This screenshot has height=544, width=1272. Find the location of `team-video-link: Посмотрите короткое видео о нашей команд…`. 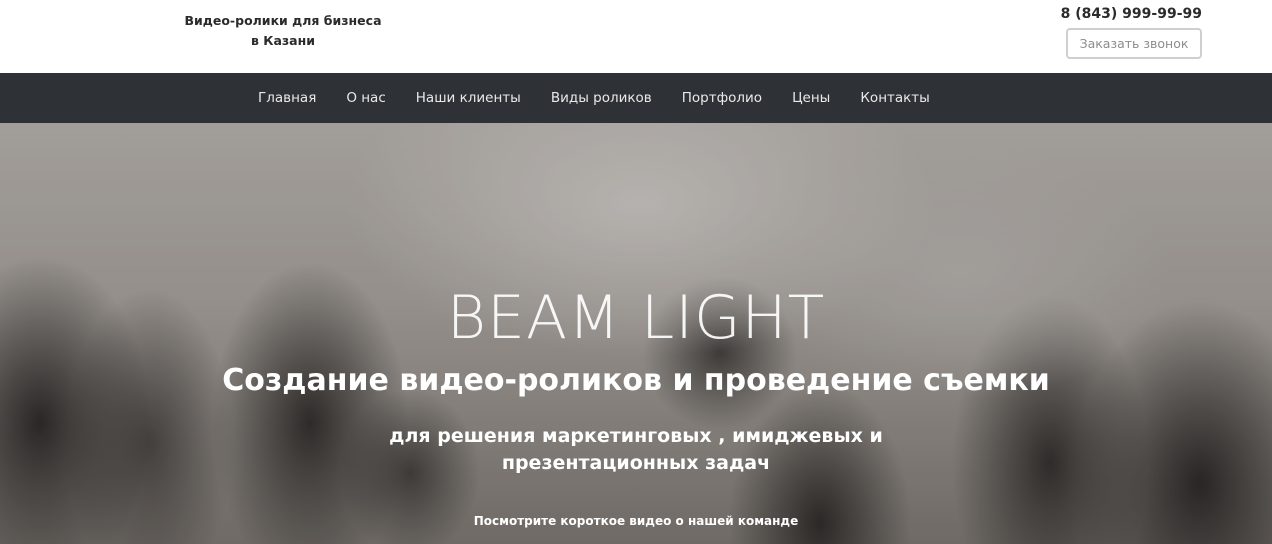

team-video-link: Посмотрите короткое видео о нашей команд… is located at coordinates (636, 521).